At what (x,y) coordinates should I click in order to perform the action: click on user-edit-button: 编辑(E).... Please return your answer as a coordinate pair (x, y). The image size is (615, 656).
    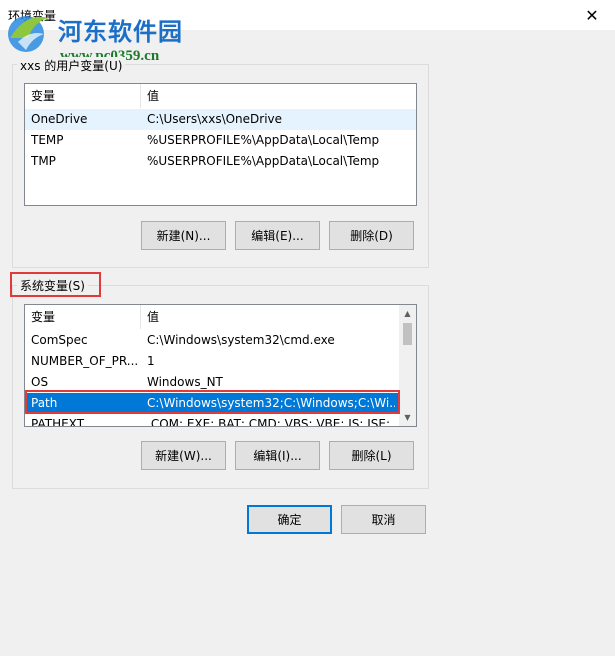
    Looking at the image, I should click on (277, 235).